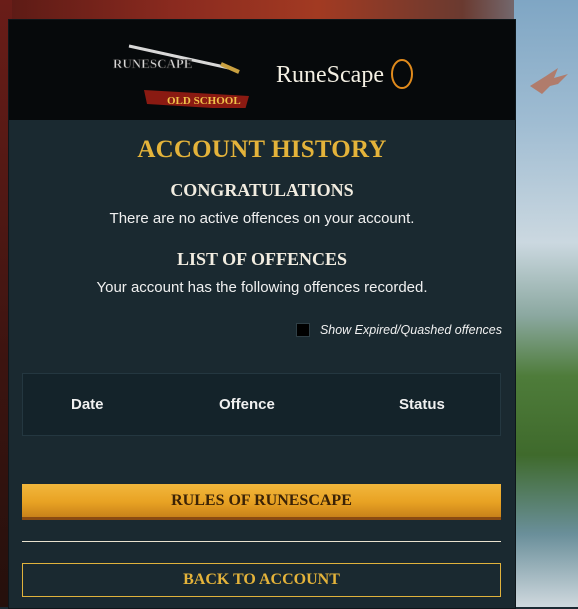  Describe the element at coordinates (184, 73) in the screenshot. I see `old-school-runescape-logo: RUNESCAPE OLD SCHOOL` at that location.